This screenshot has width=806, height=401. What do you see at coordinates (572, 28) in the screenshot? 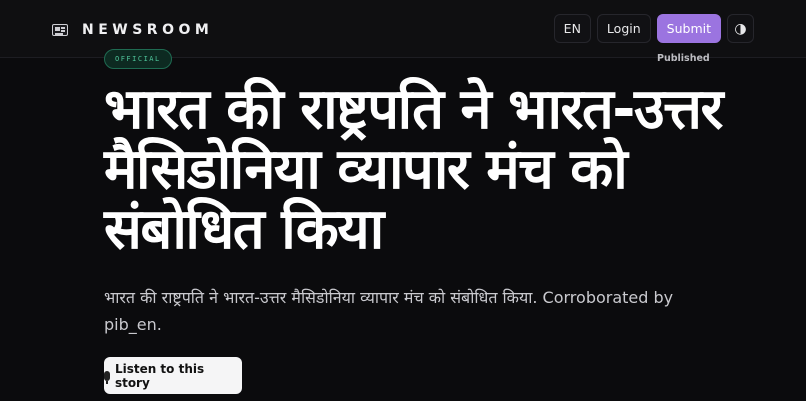
I see `language-button: EN` at bounding box center [572, 28].